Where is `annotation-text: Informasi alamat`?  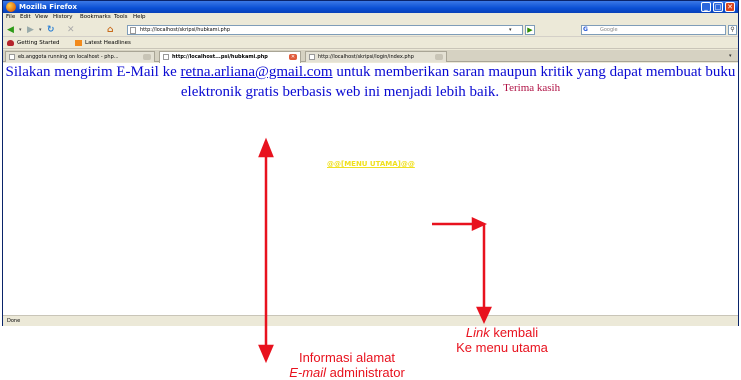
annotation-text: Informasi alamat is located at coordinates (347, 357).